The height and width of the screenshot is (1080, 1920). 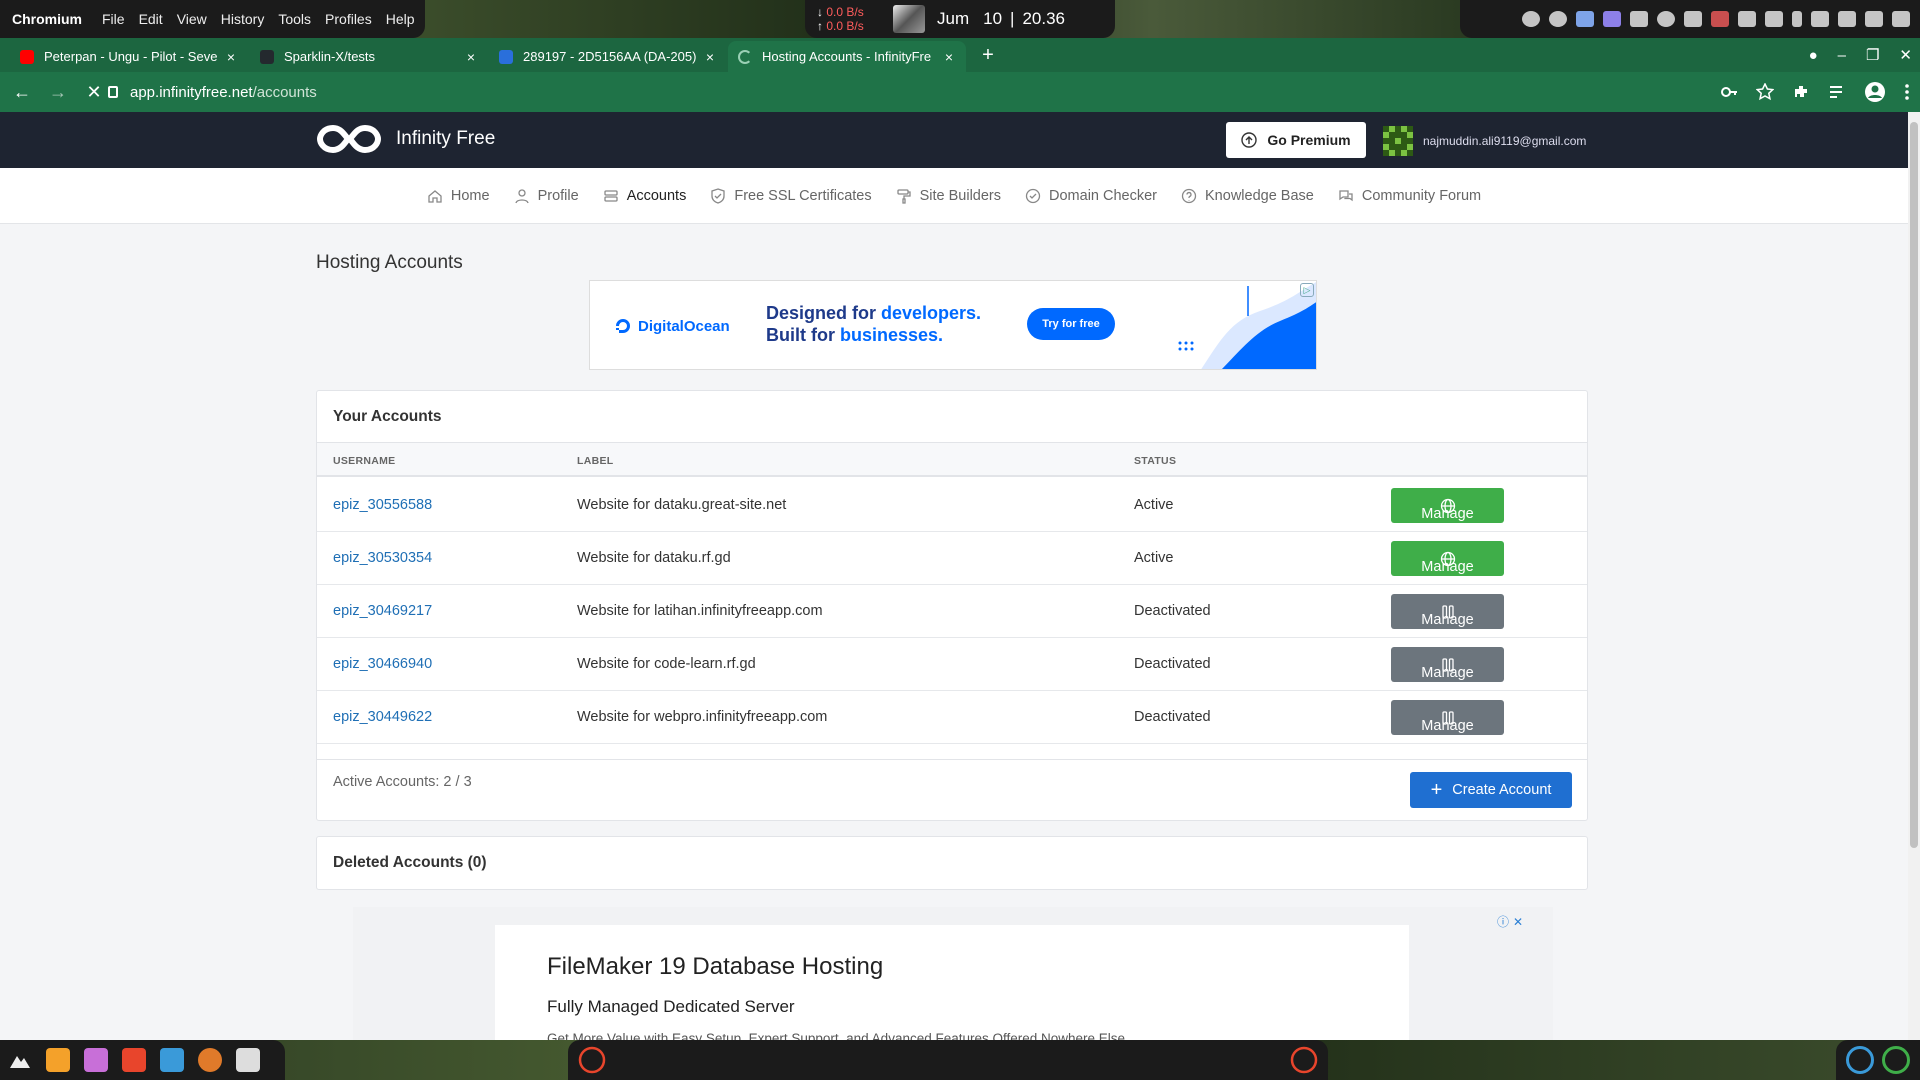 I want to click on kebab-menu-icon, so click(x=1907, y=92).